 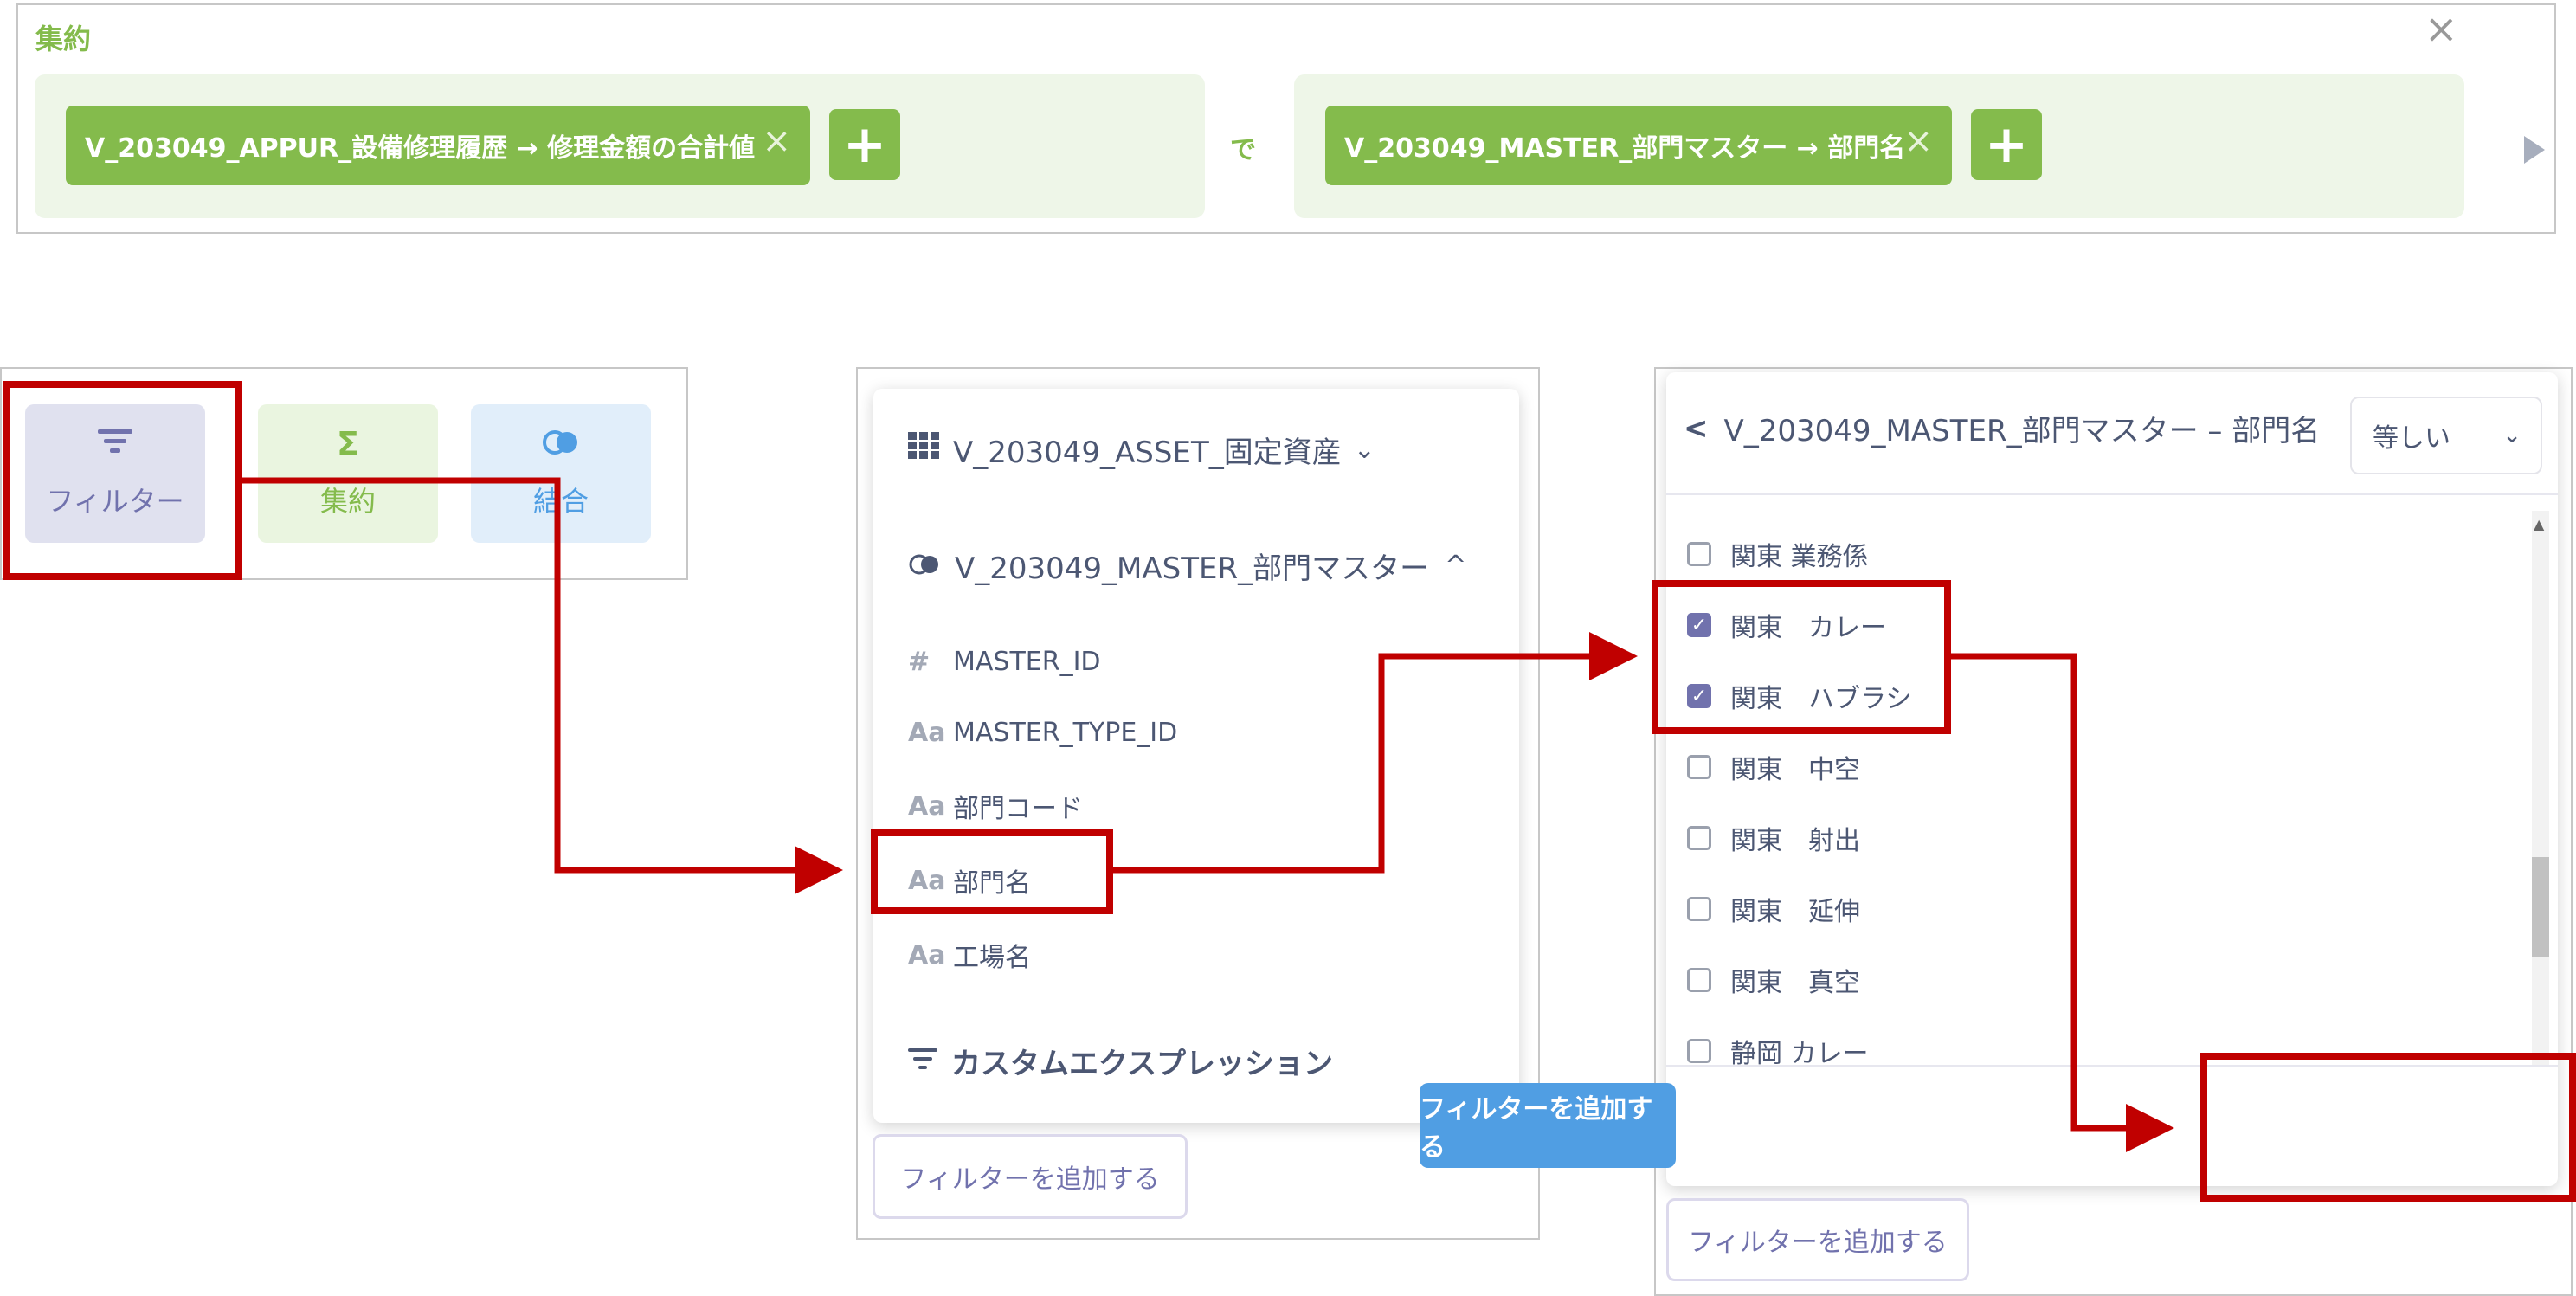 What do you see at coordinates (542, 685) in the screenshot?
I see `arrow-filter-to-column` at bounding box center [542, 685].